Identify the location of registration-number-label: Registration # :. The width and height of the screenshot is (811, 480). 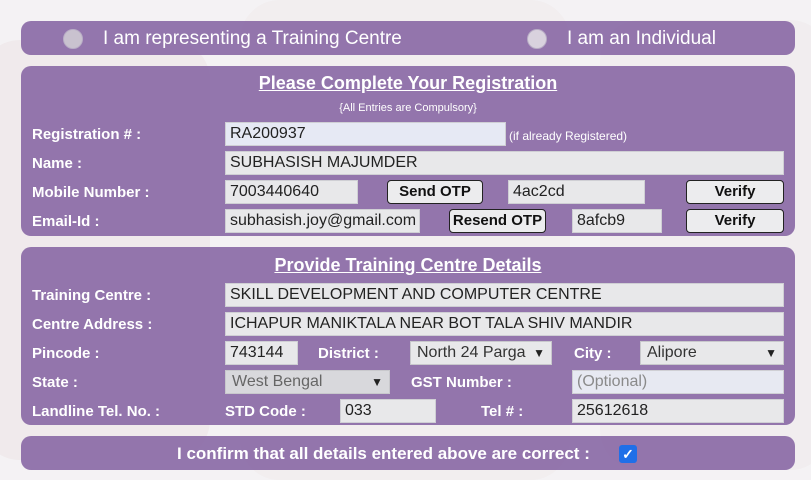
(87, 134).